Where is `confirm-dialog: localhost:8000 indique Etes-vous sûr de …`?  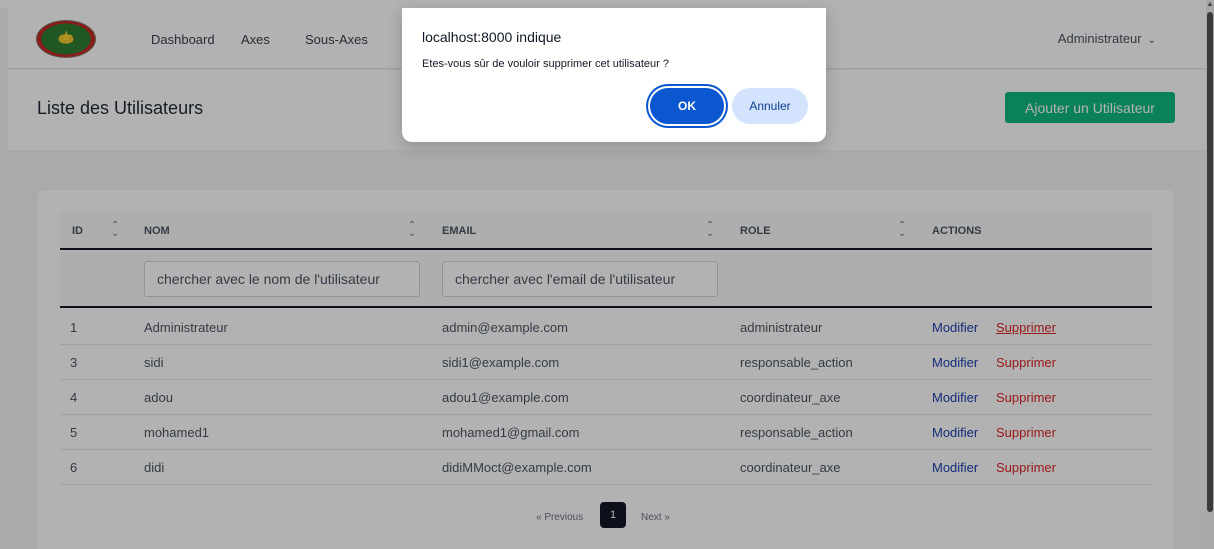 confirm-dialog: localhost:8000 indique Etes-vous sûr de … is located at coordinates (614, 75).